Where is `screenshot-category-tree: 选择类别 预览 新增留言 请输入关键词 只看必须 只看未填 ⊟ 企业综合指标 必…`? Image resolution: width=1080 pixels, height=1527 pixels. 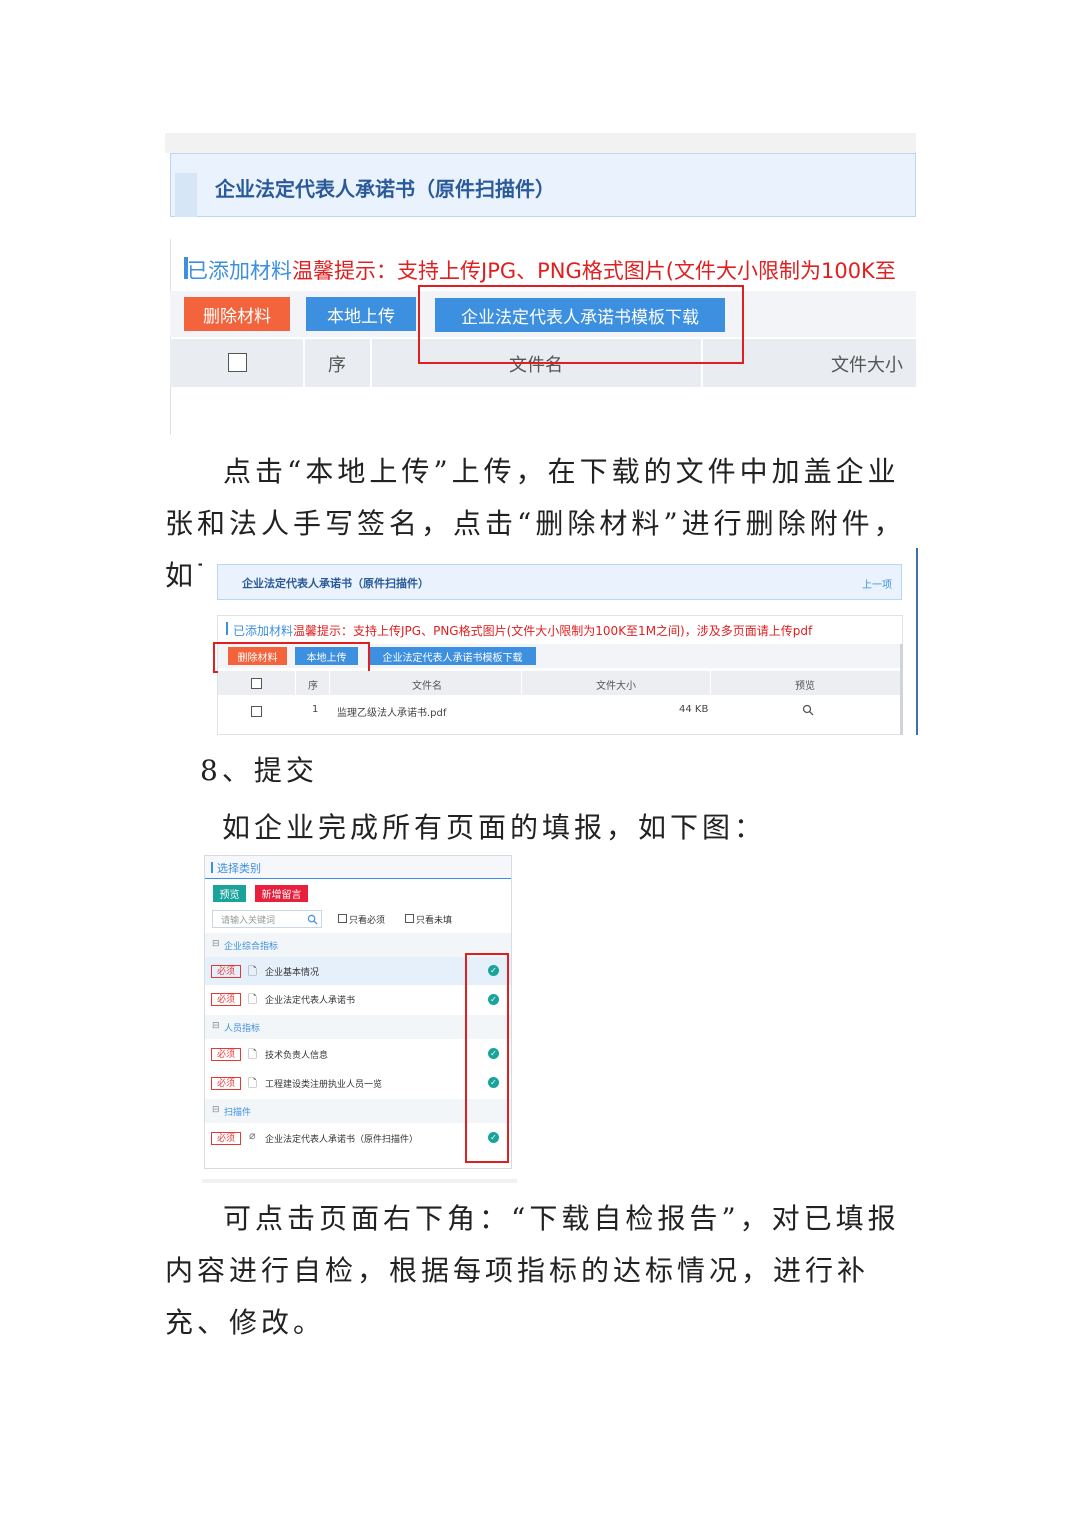 screenshot-category-tree: 选择类别 预览 新增留言 请输入关键词 只看必须 只看未填 ⊟ 企业综合指标 必… is located at coordinates (359, 1018).